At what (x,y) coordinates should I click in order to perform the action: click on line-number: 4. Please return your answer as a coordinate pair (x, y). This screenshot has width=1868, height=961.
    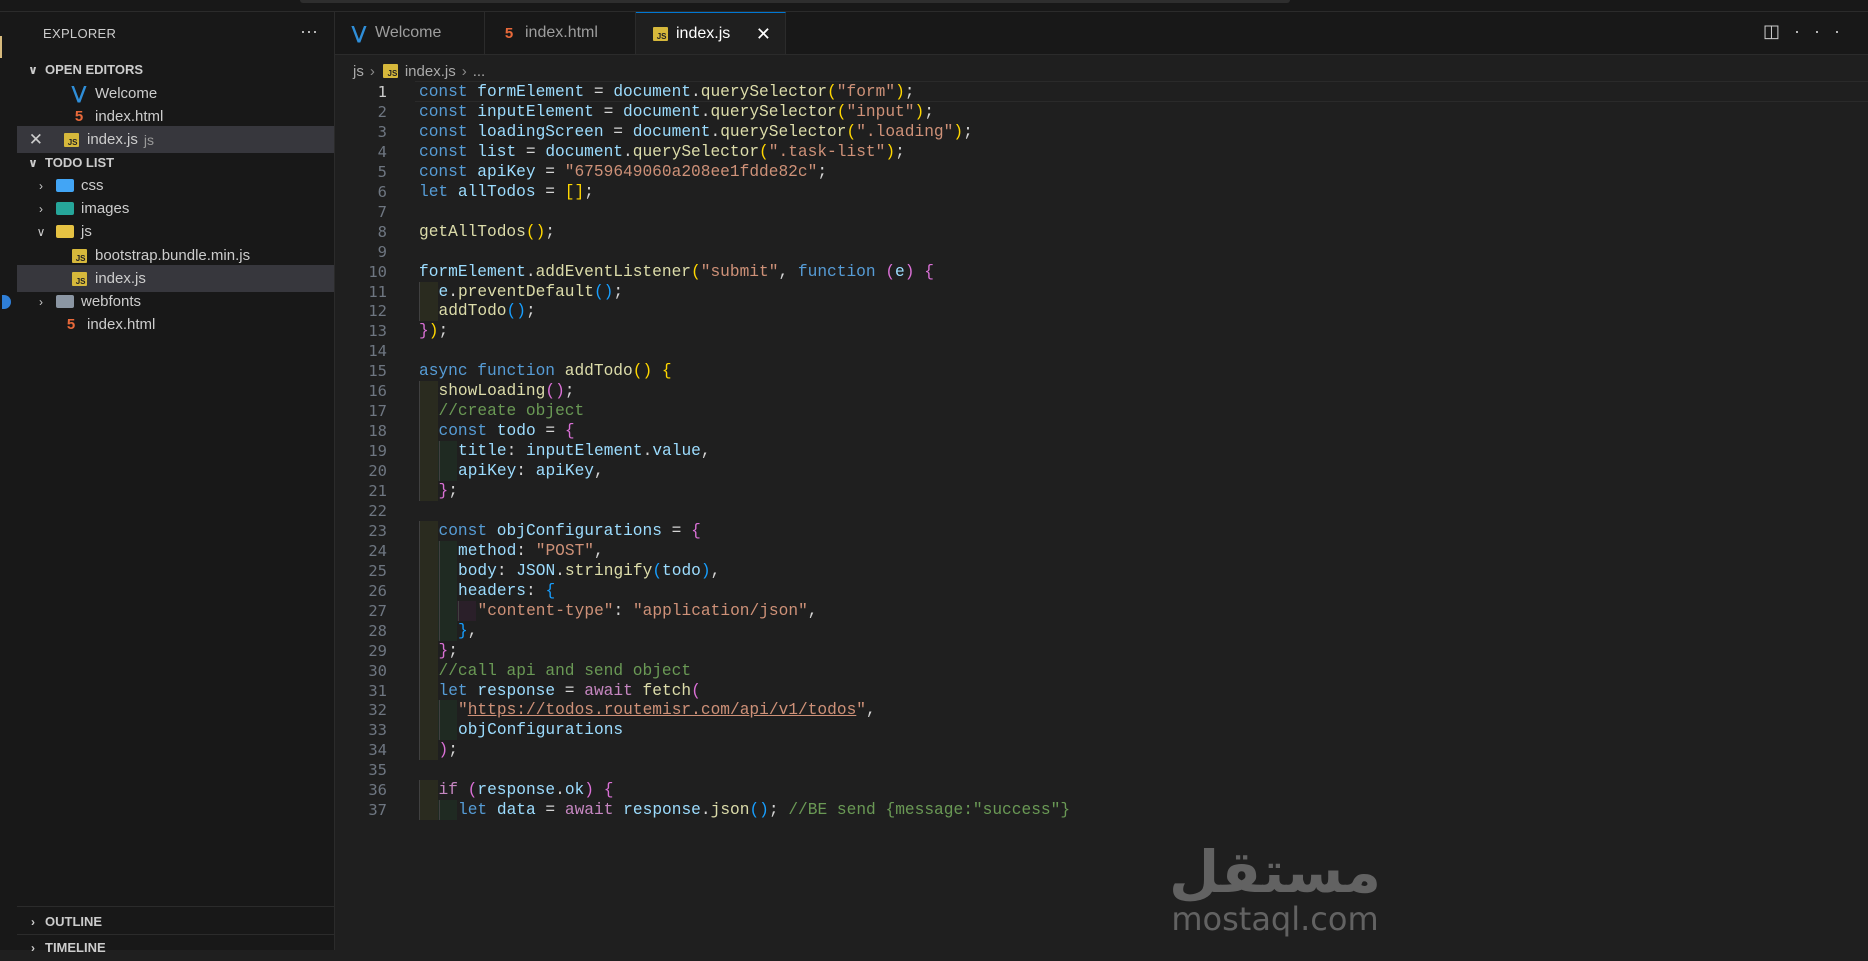
    Looking at the image, I should click on (382, 151).